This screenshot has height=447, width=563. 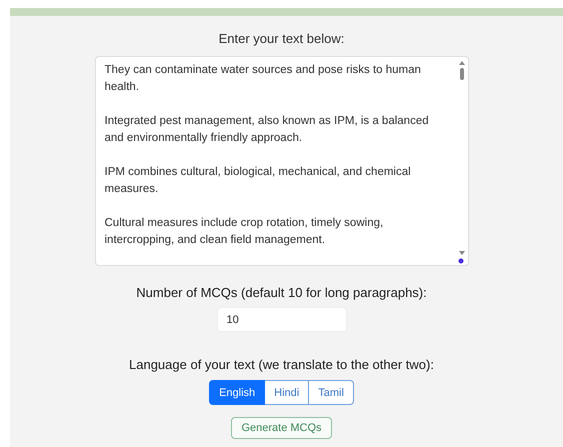 I want to click on language-option: Tamil, so click(x=331, y=392).